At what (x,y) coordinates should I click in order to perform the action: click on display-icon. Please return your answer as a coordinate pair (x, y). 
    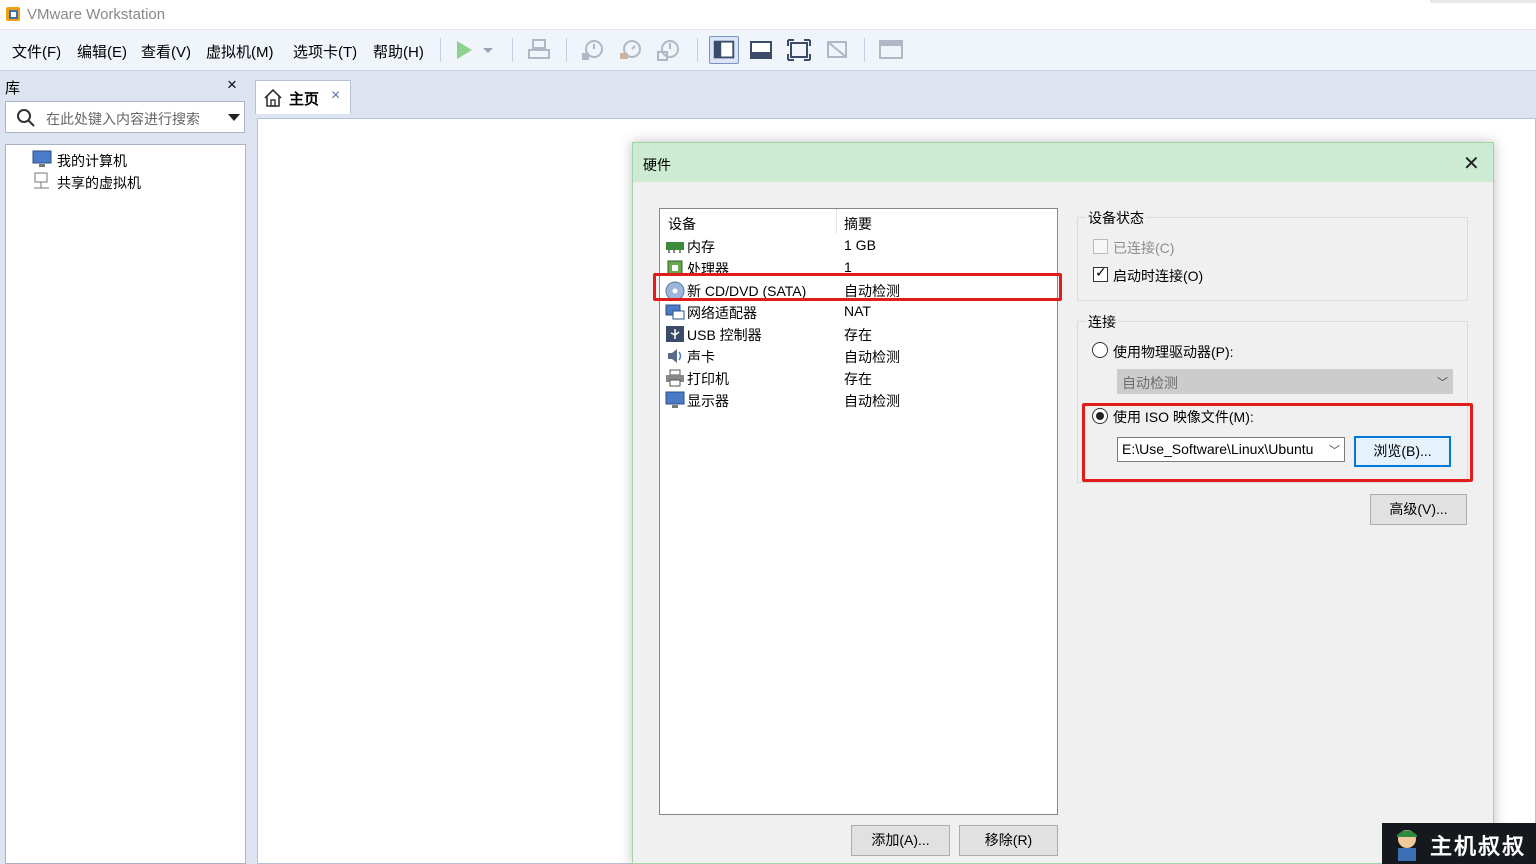
    Looking at the image, I should click on (675, 399).